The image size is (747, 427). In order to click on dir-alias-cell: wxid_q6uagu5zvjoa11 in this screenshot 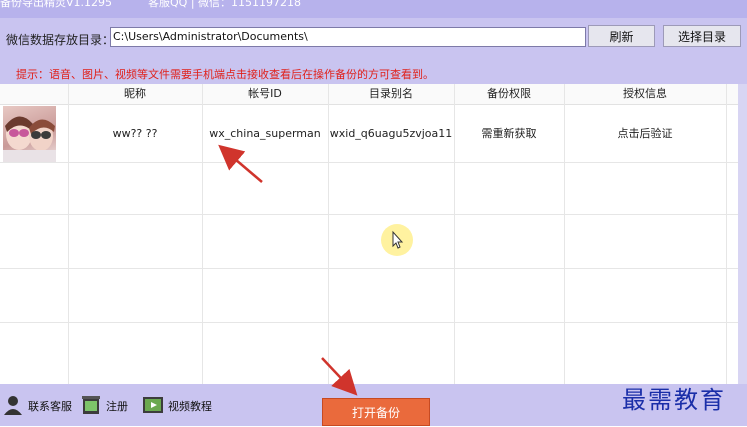, I will do `click(391, 133)`.